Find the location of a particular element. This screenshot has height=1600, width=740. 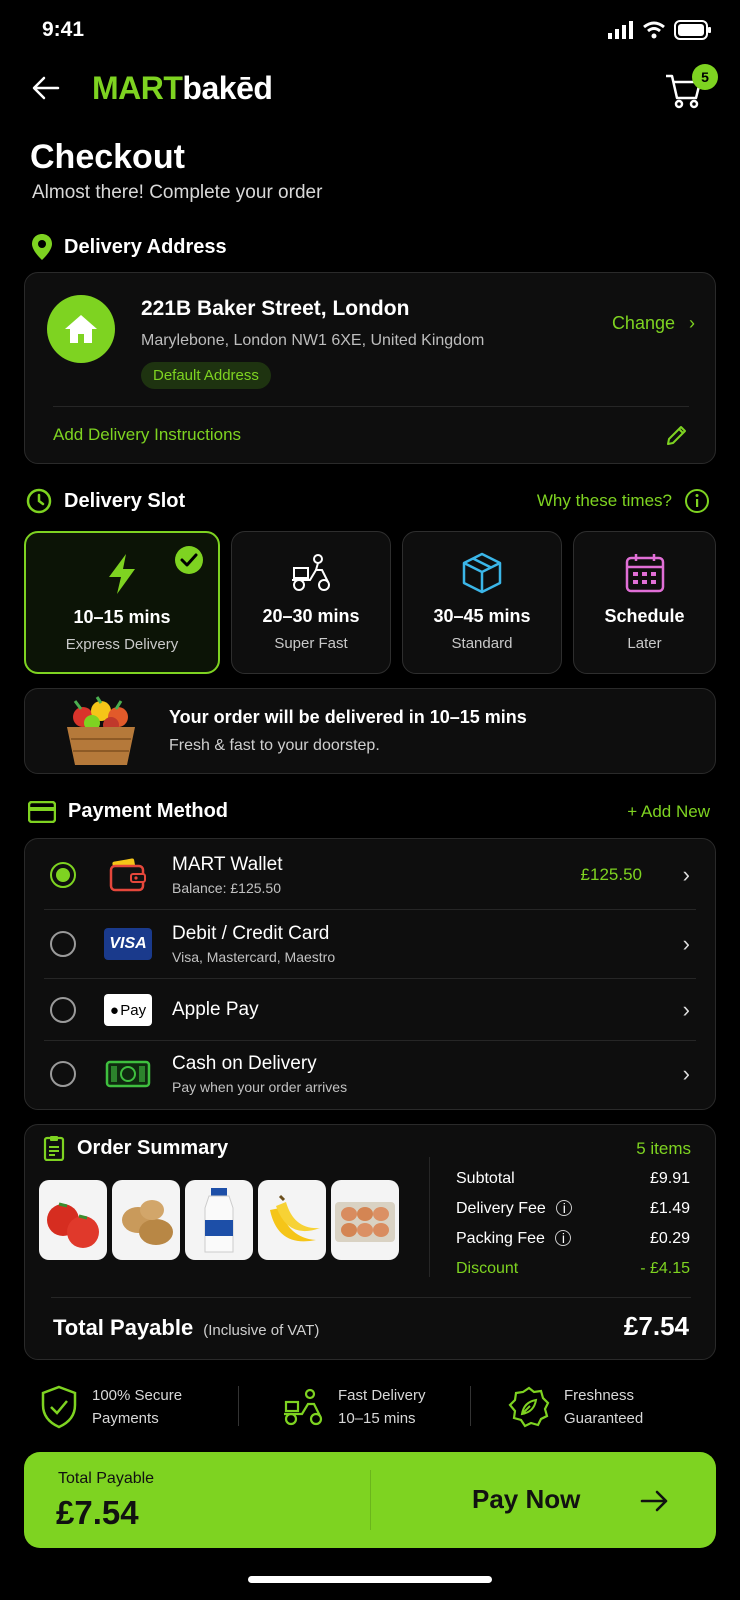

back-button is located at coordinates (46, 88).